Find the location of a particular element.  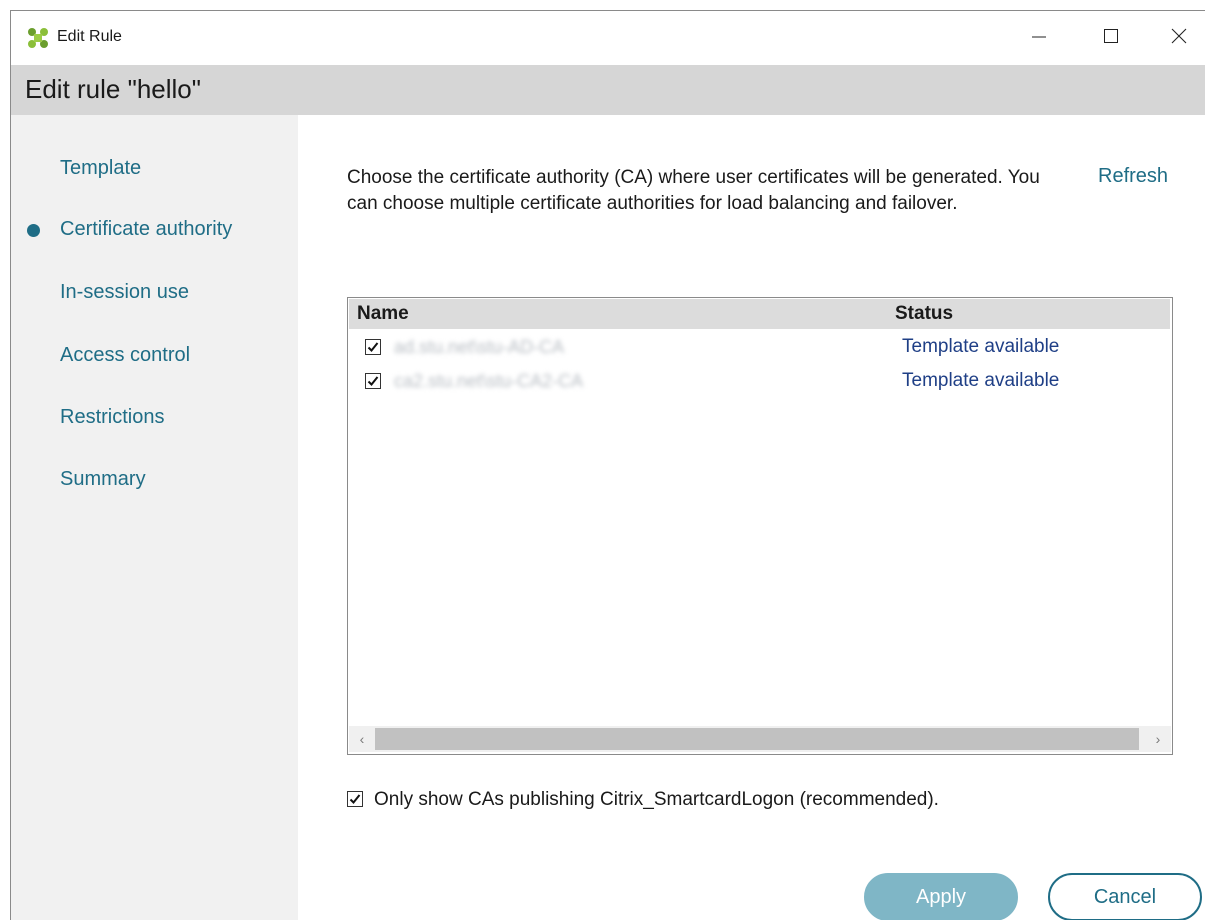

minimize-icon is located at coordinates (1039, 36).